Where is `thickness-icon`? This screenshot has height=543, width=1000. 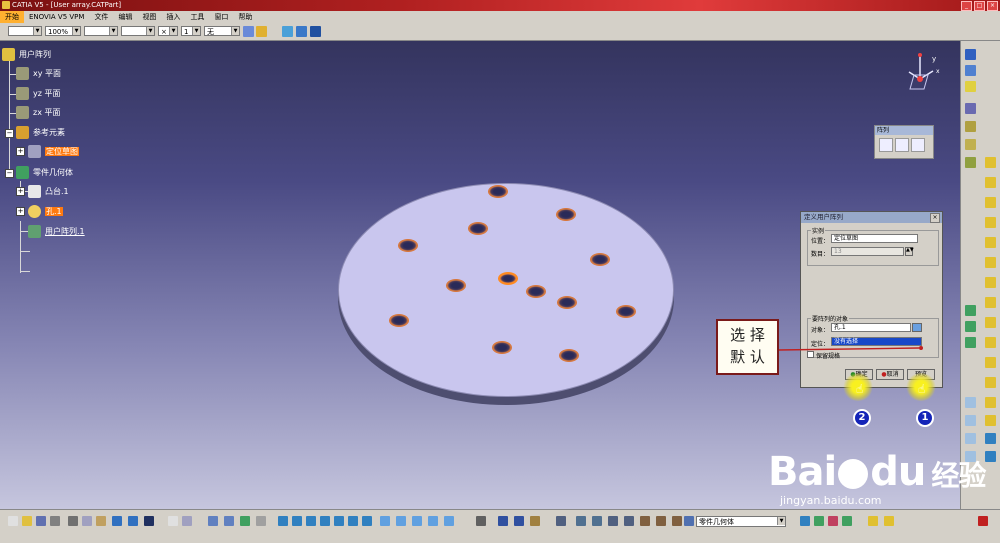 thickness-icon is located at coordinates (970, 342).